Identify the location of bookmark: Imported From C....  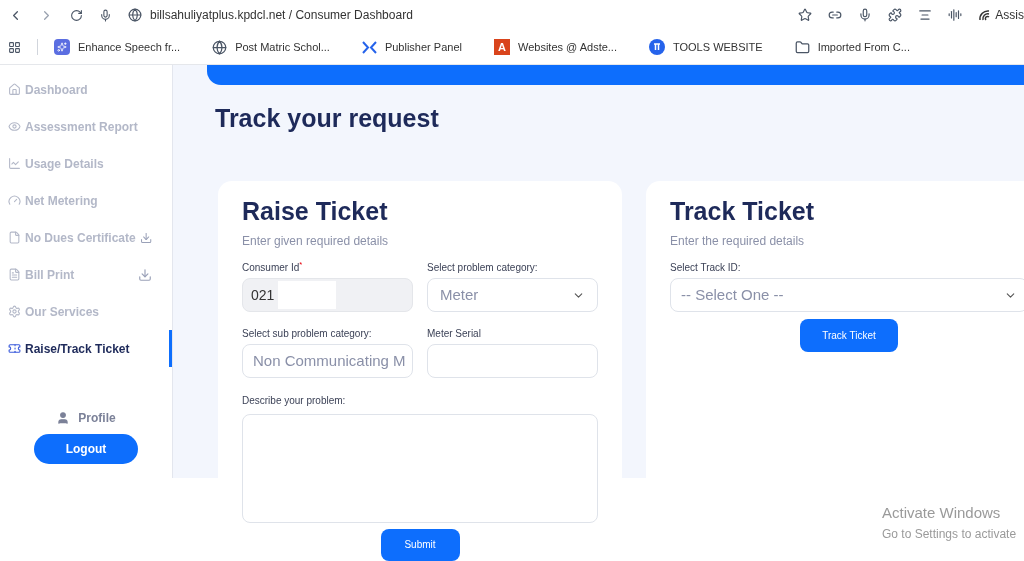
(863, 47).